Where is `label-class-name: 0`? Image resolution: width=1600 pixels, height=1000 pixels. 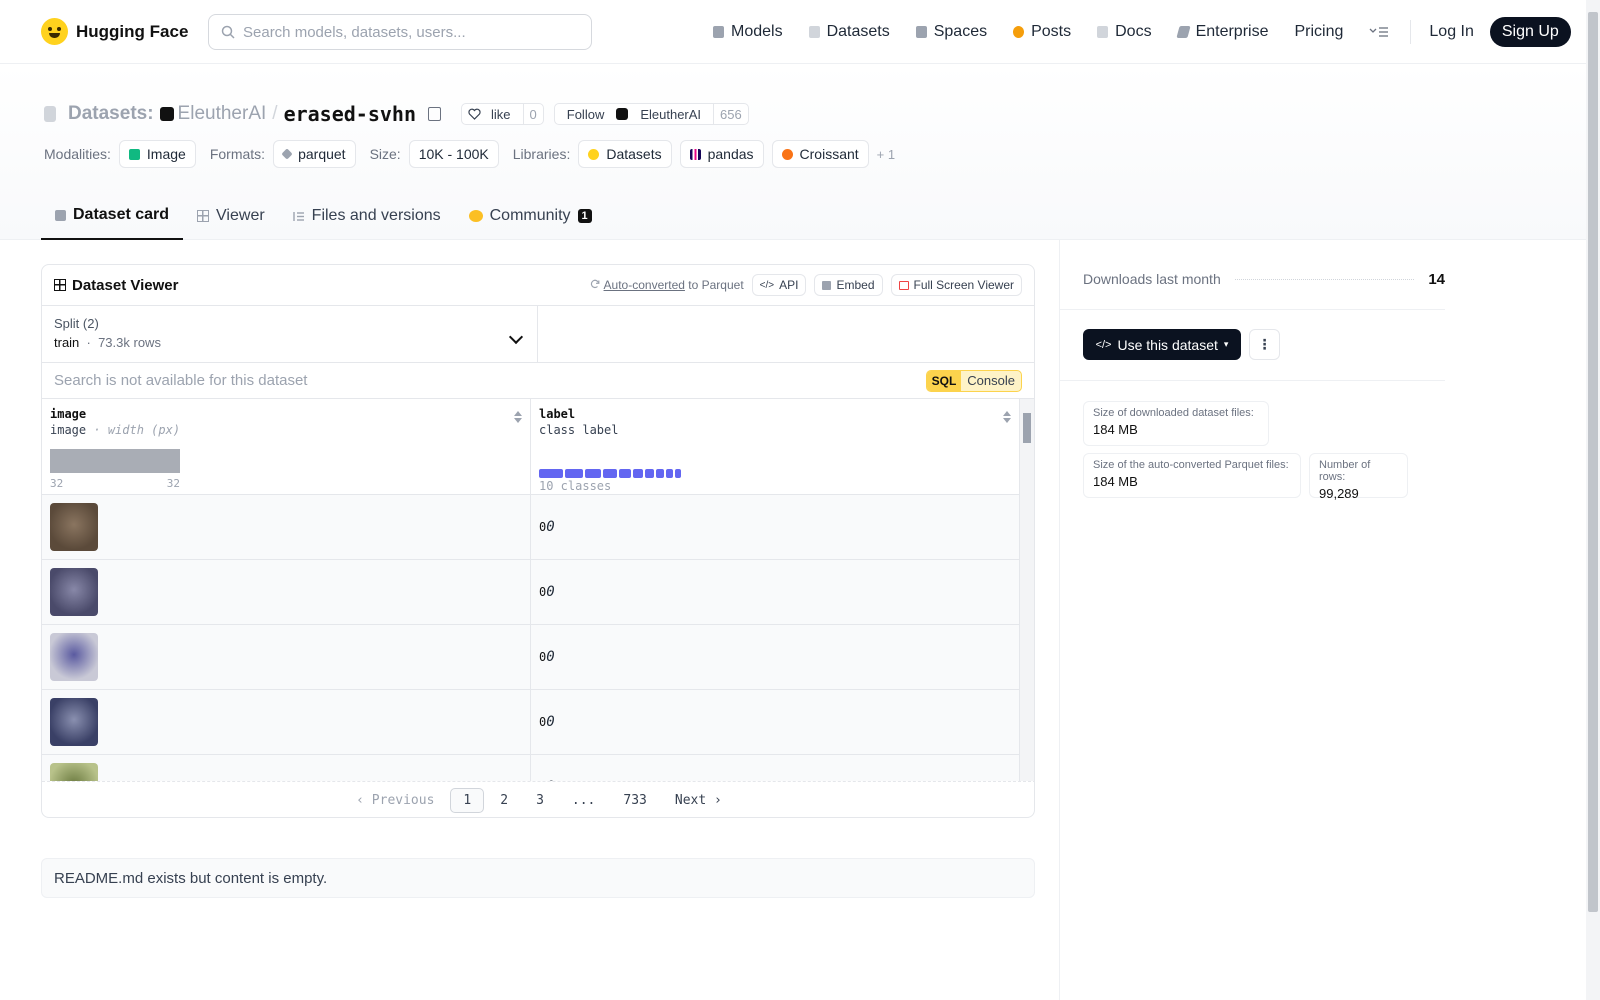 label-class-name: 0 is located at coordinates (550, 527).